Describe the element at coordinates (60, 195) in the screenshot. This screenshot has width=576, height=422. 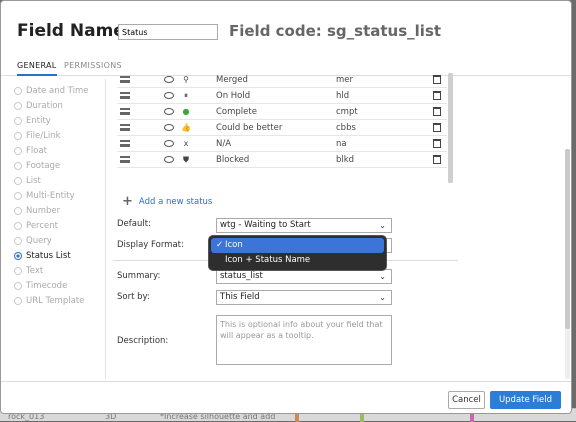
I see `field-type-option: Multi-Entity` at that location.